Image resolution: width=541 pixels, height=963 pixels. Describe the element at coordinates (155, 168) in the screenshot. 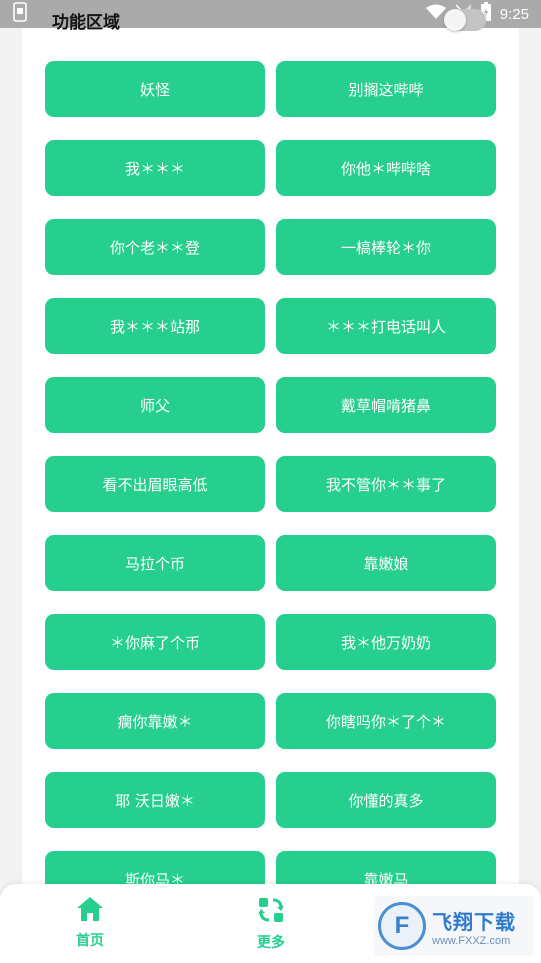

I see `phrase-button: 我＊＊＊` at that location.